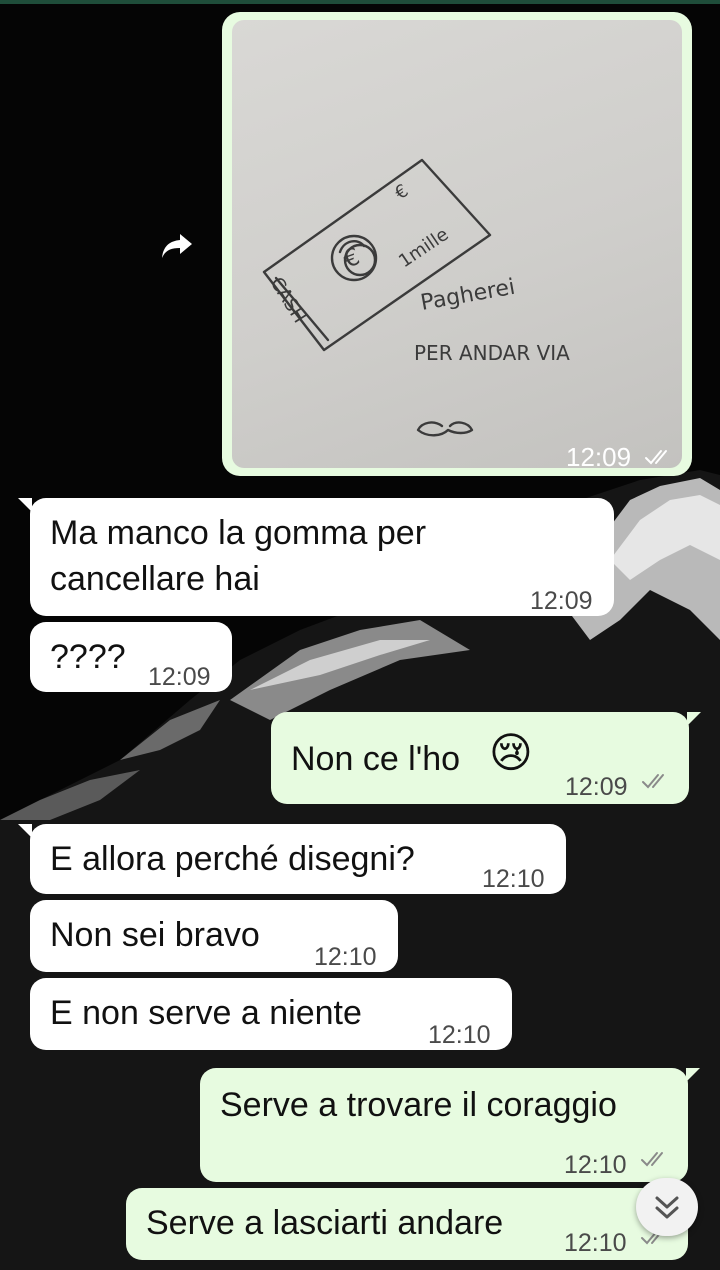  I want to click on sketch-line-1: Pagherei, so click(468, 295).